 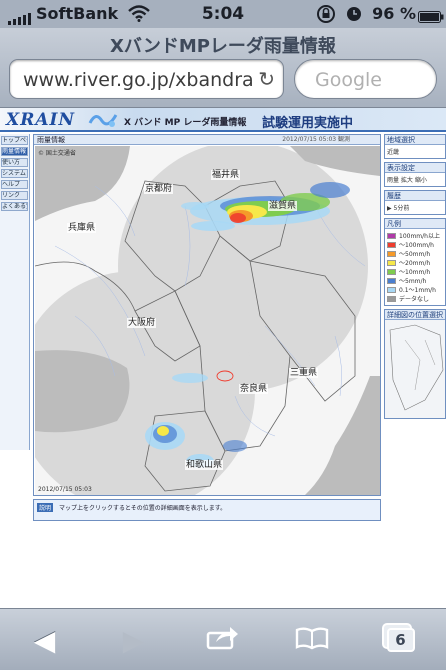 What do you see at coordinates (394, 13) in the screenshot?
I see `battery-percent: 96 %` at bounding box center [394, 13].